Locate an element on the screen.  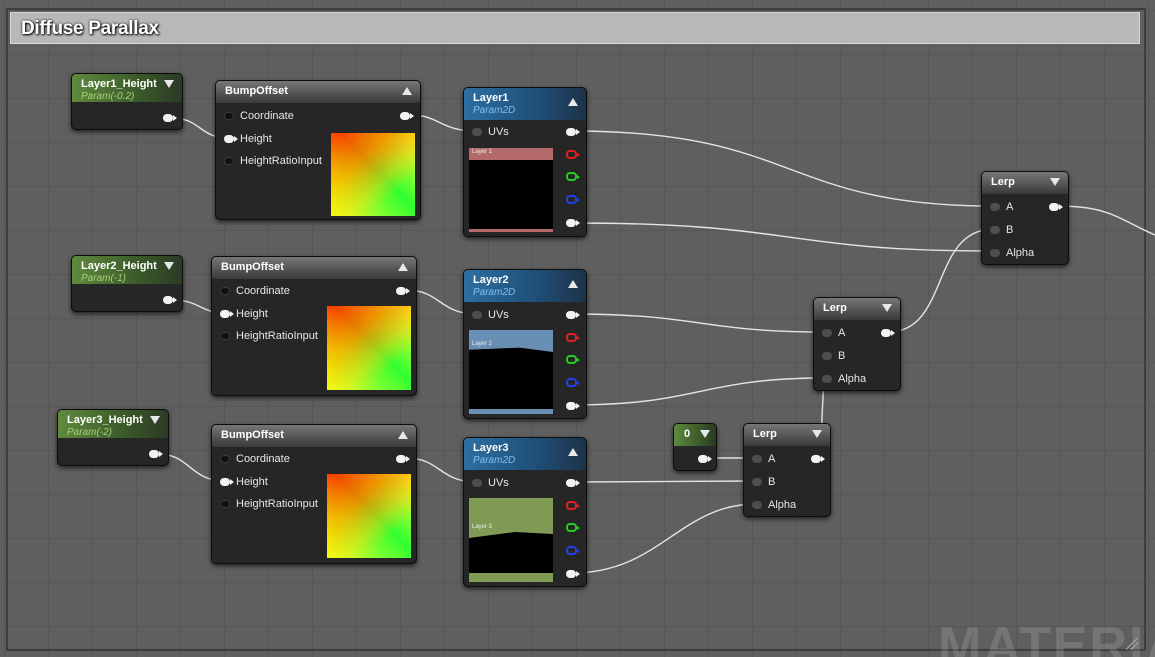
param-node-layer2-height: Layer2_Height Param(-1) is located at coordinates (127, 283).